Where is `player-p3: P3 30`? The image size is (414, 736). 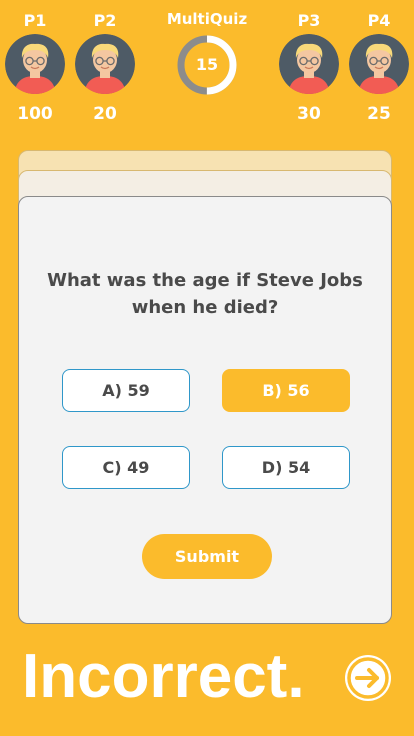
player-p3: P3 30 is located at coordinates (309, 67).